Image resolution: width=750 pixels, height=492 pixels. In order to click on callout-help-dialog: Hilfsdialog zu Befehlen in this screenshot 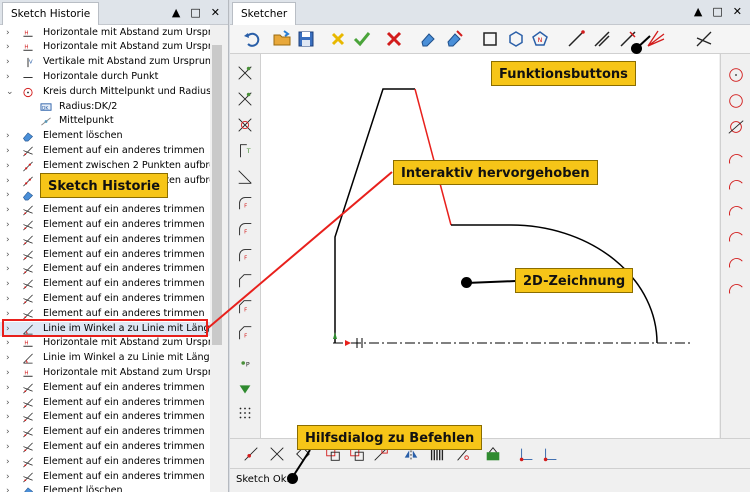, I will do `click(390, 437)`.